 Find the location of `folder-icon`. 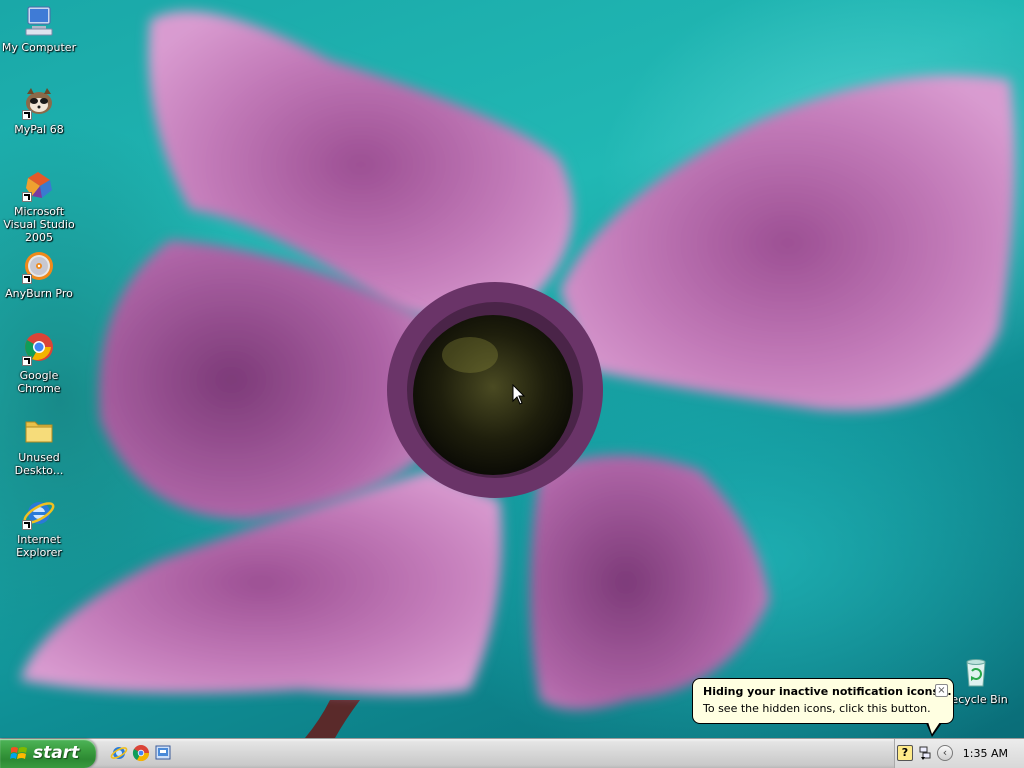

folder-icon is located at coordinates (39, 432).